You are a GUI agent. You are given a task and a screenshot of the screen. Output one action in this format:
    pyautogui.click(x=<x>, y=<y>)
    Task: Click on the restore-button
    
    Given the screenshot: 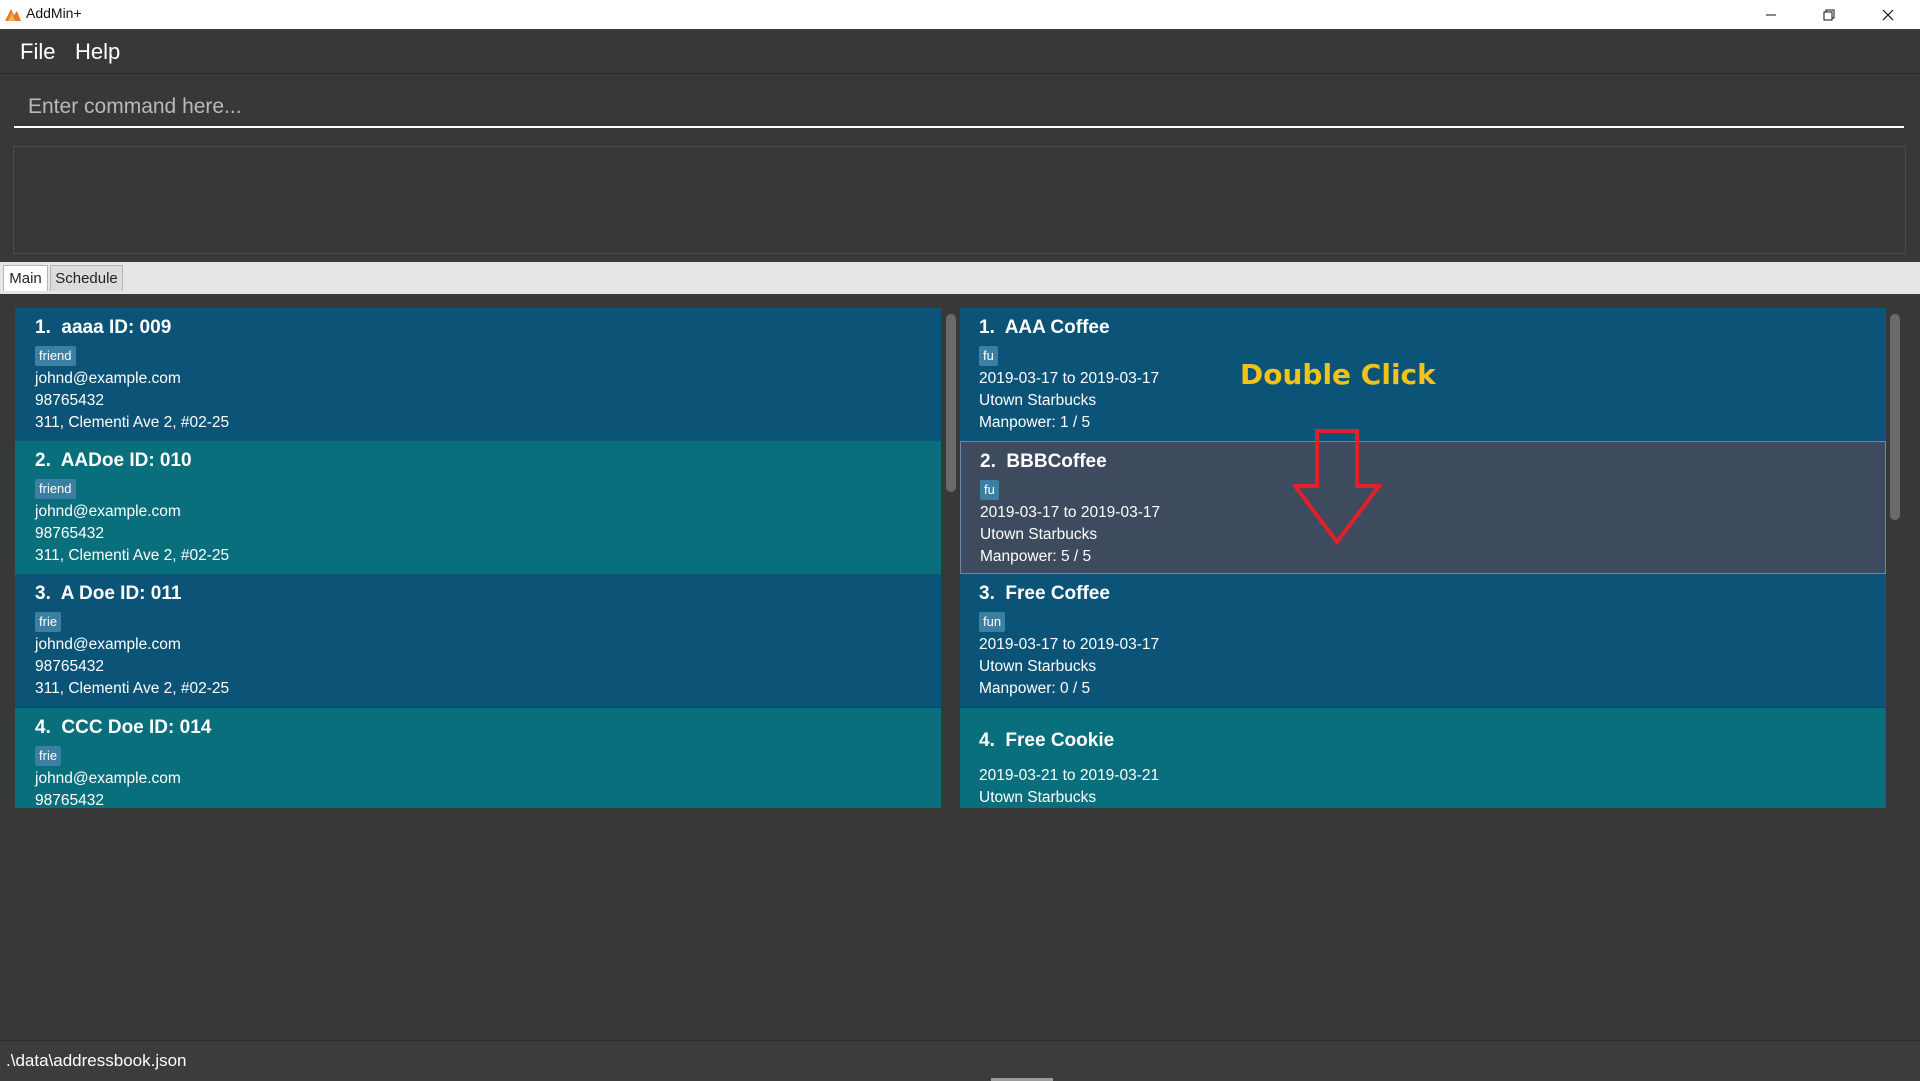 What is the action you would take?
    pyautogui.click(x=1829, y=14)
    